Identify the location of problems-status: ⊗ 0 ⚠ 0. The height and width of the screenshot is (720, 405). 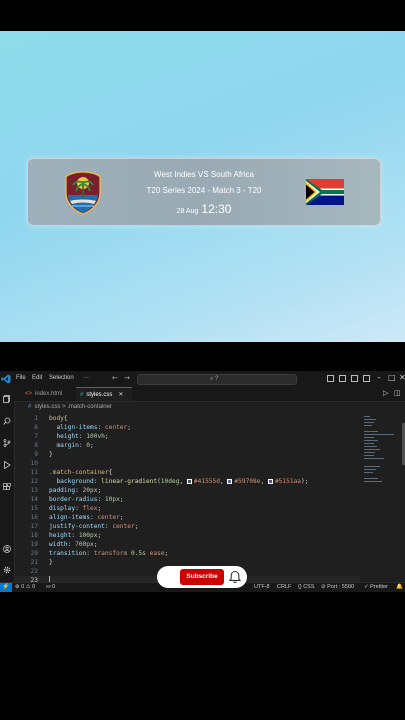
(25, 587).